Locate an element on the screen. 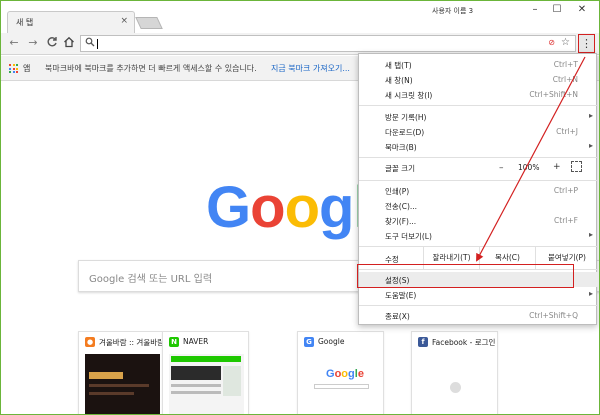 This screenshot has width=600, height=415. menu-item-label: 글꼴 크기 is located at coordinates (400, 168).